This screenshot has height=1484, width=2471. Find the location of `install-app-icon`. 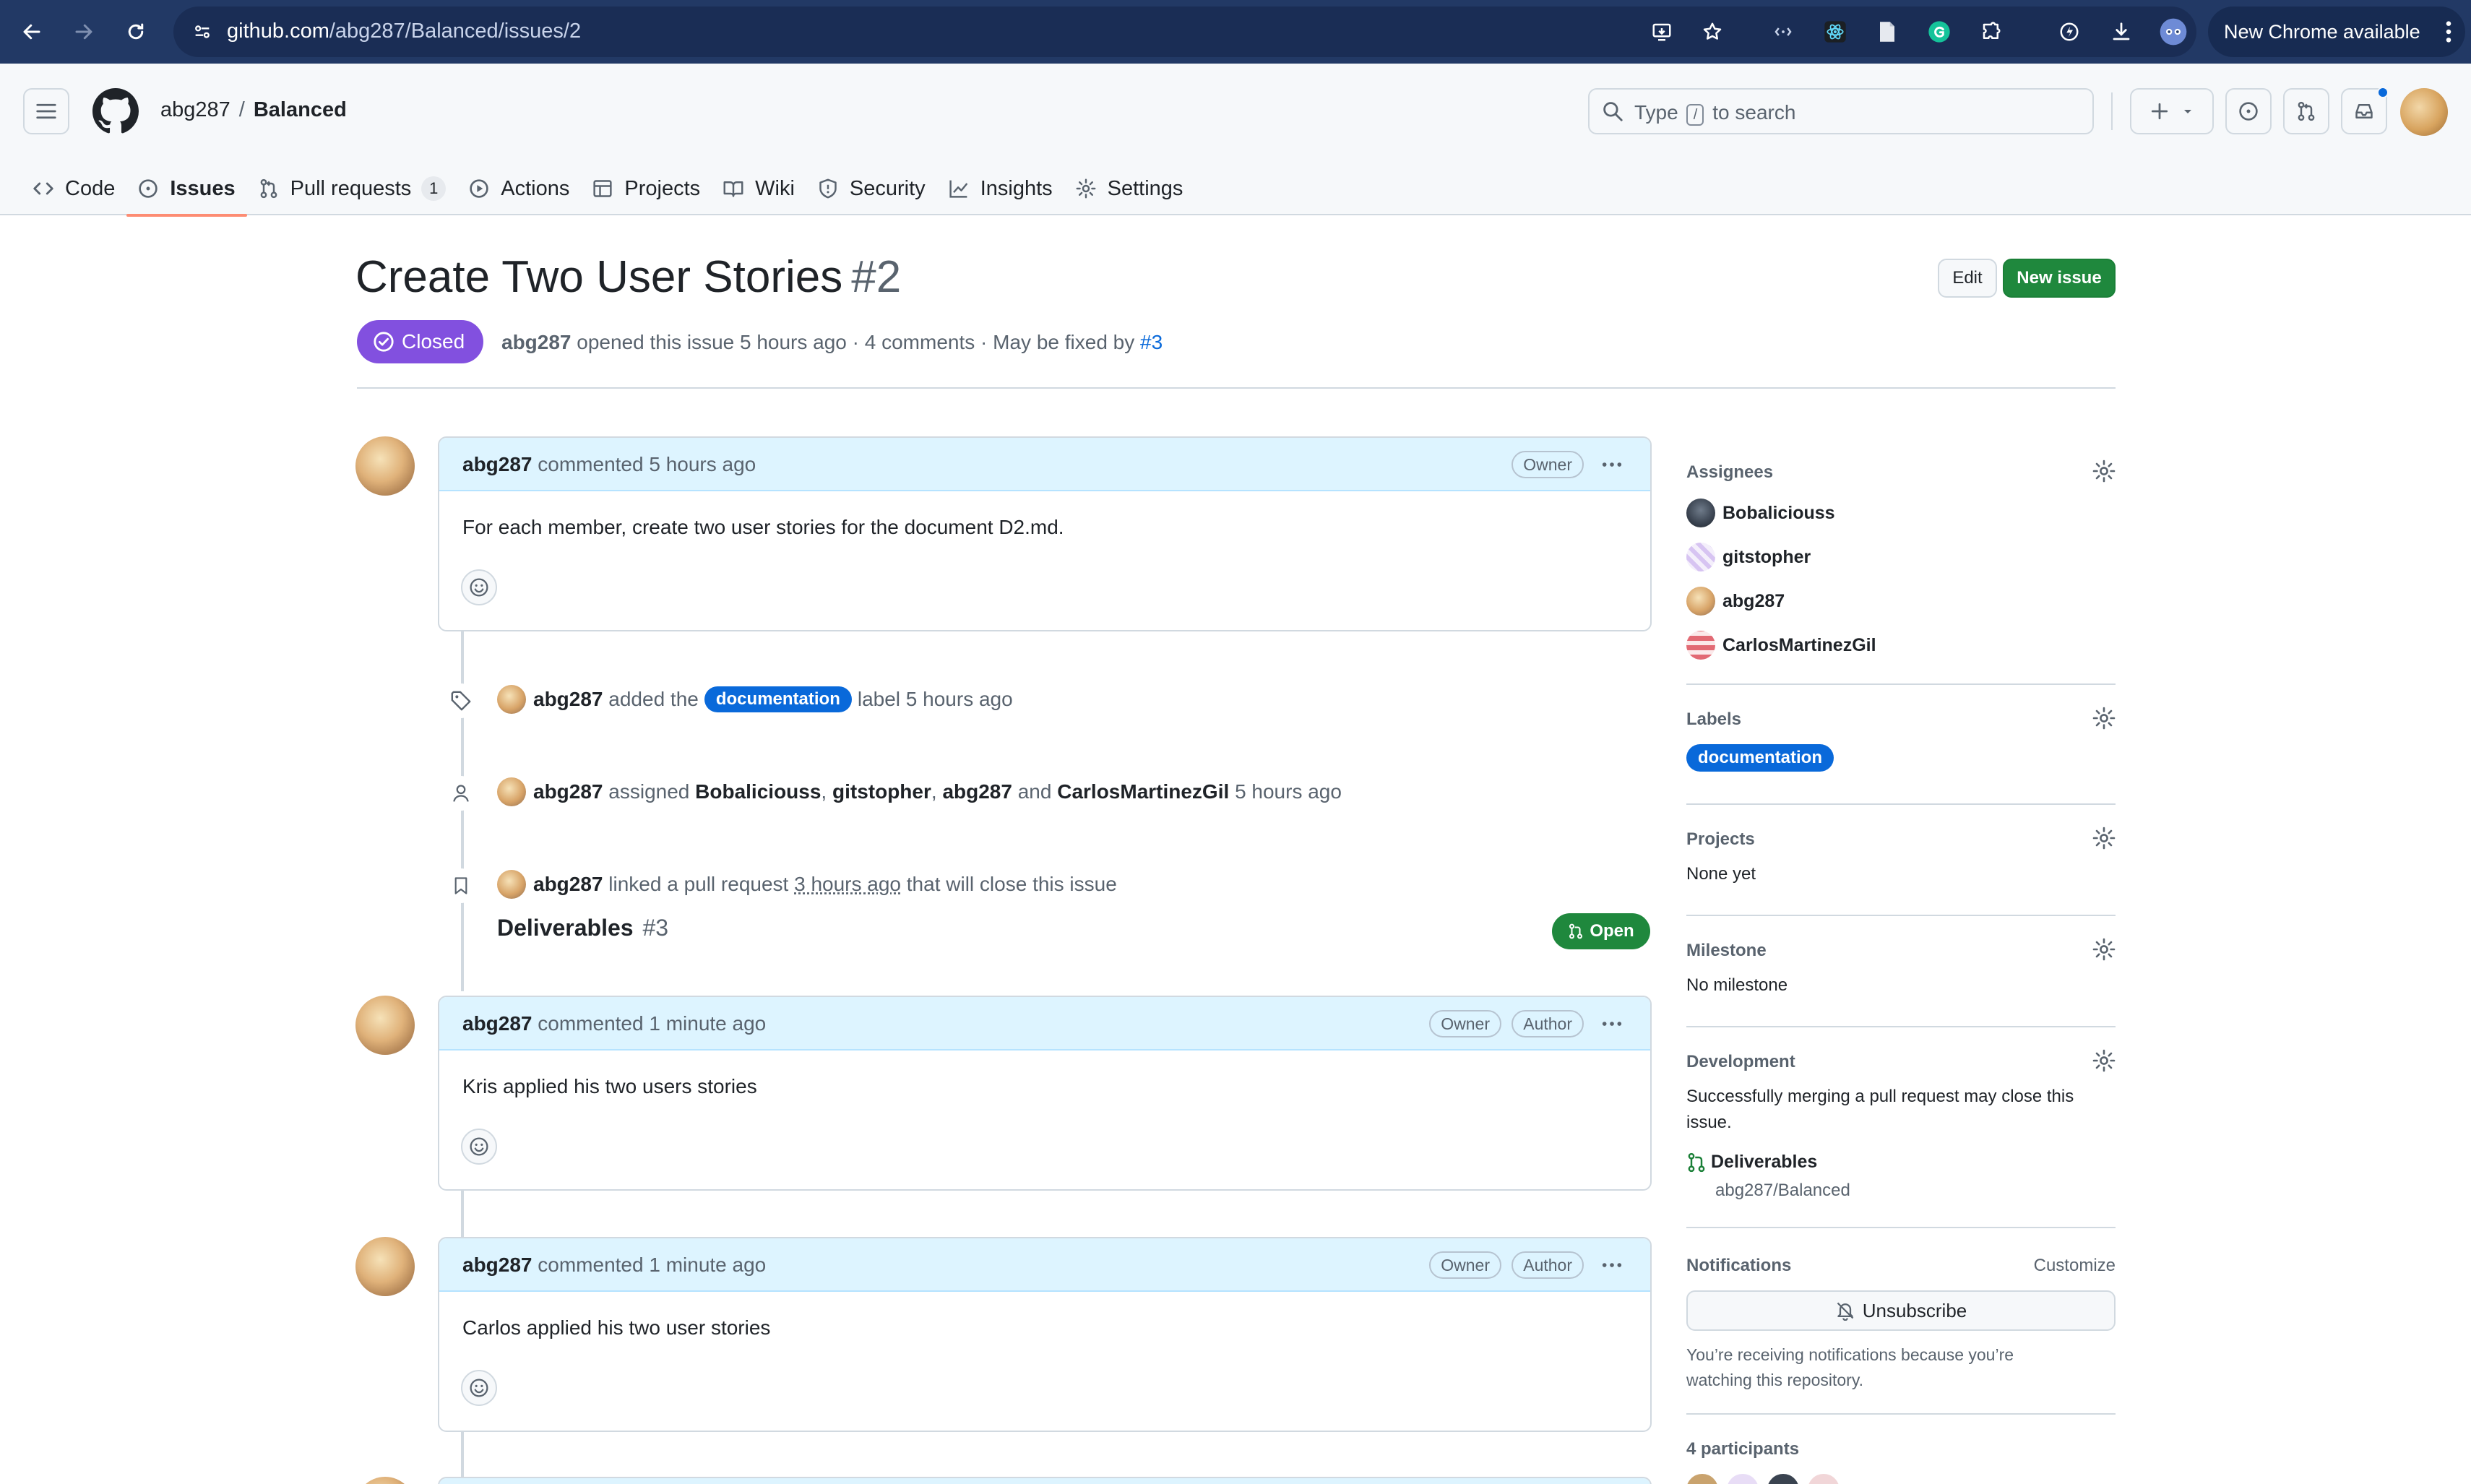

install-app-icon is located at coordinates (1661, 31).